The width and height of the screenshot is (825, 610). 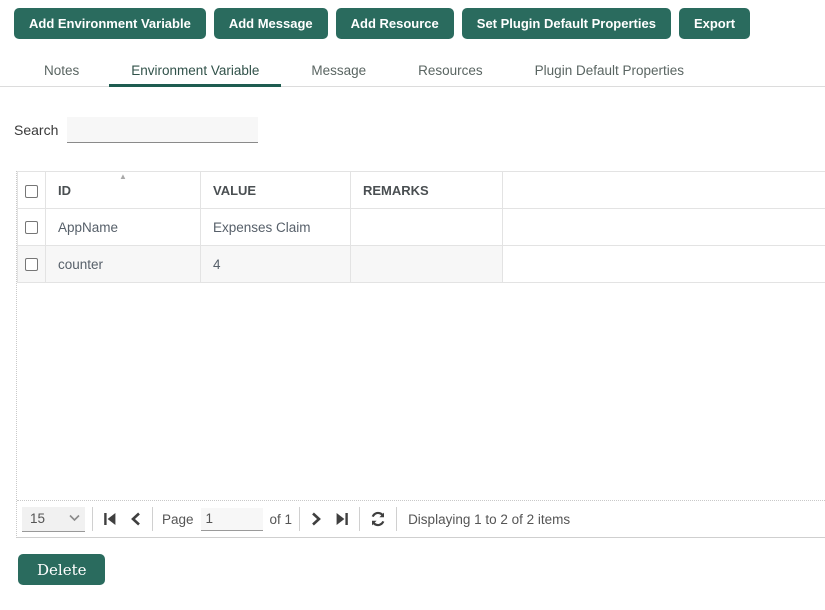 What do you see at coordinates (275, 264) in the screenshot?
I see `cell-value: 4` at bounding box center [275, 264].